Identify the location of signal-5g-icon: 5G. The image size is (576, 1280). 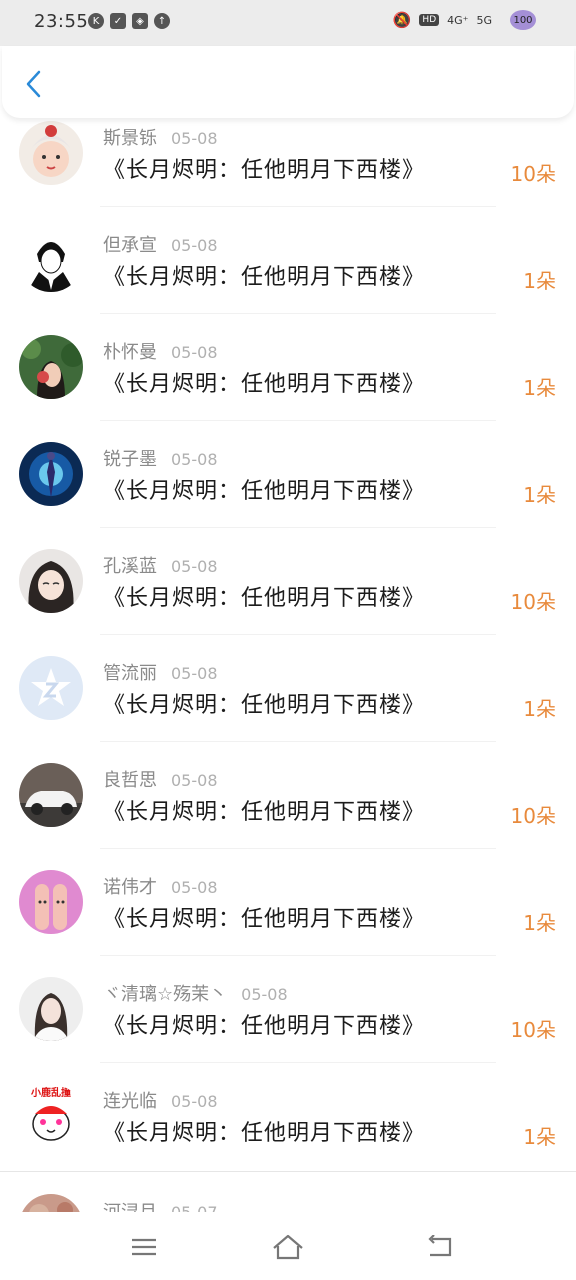
(484, 20).